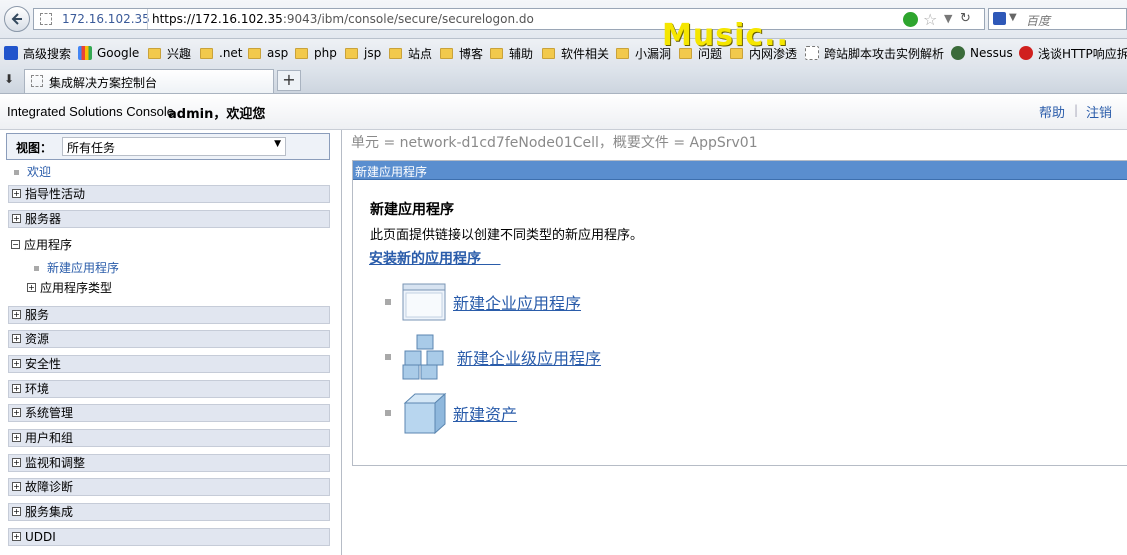  I want to click on bookmark-folder: .net, so click(221, 53).